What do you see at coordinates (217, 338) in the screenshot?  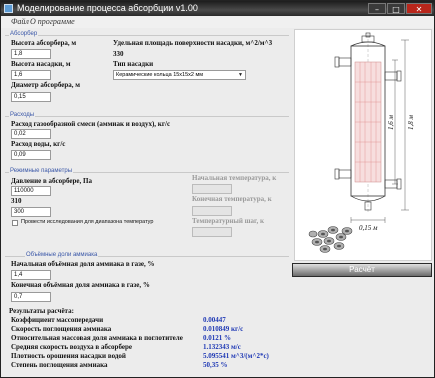 I see `result-value: 0.0121 %` at bounding box center [217, 338].